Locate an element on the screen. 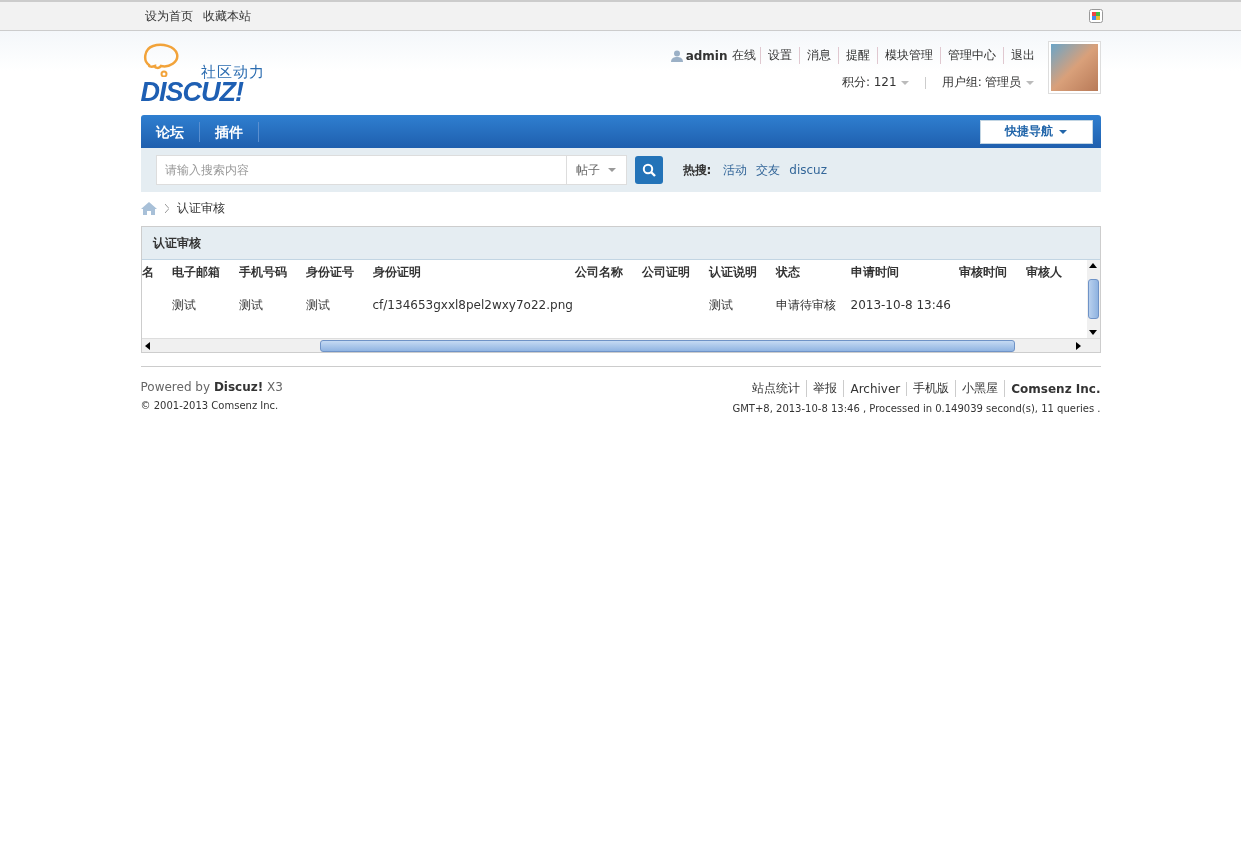  company-link: Comsenz Inc. is located at coordinates (1053, 388).